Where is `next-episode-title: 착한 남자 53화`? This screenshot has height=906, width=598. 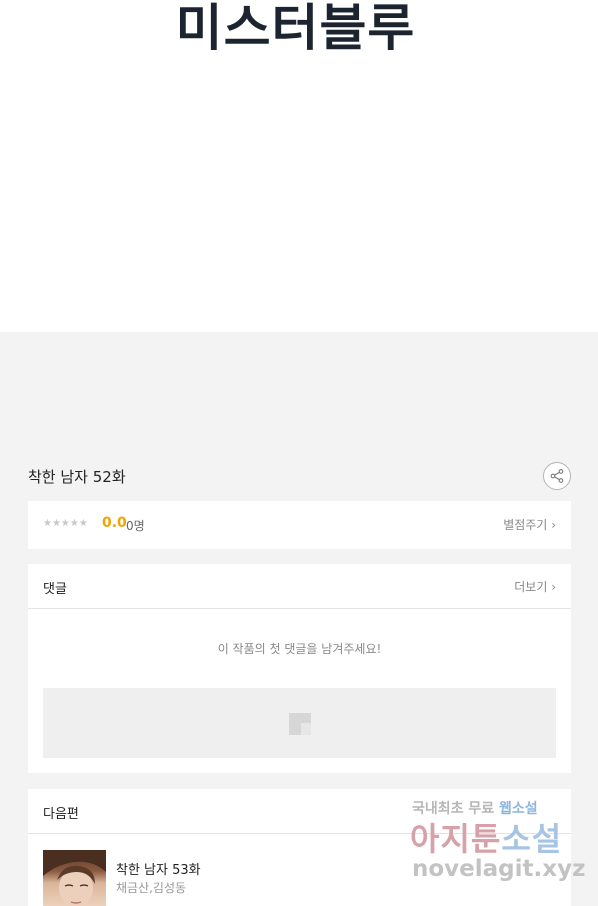
next-episode-title: 착한 남자 53화 is located at coordinates (158, 868).